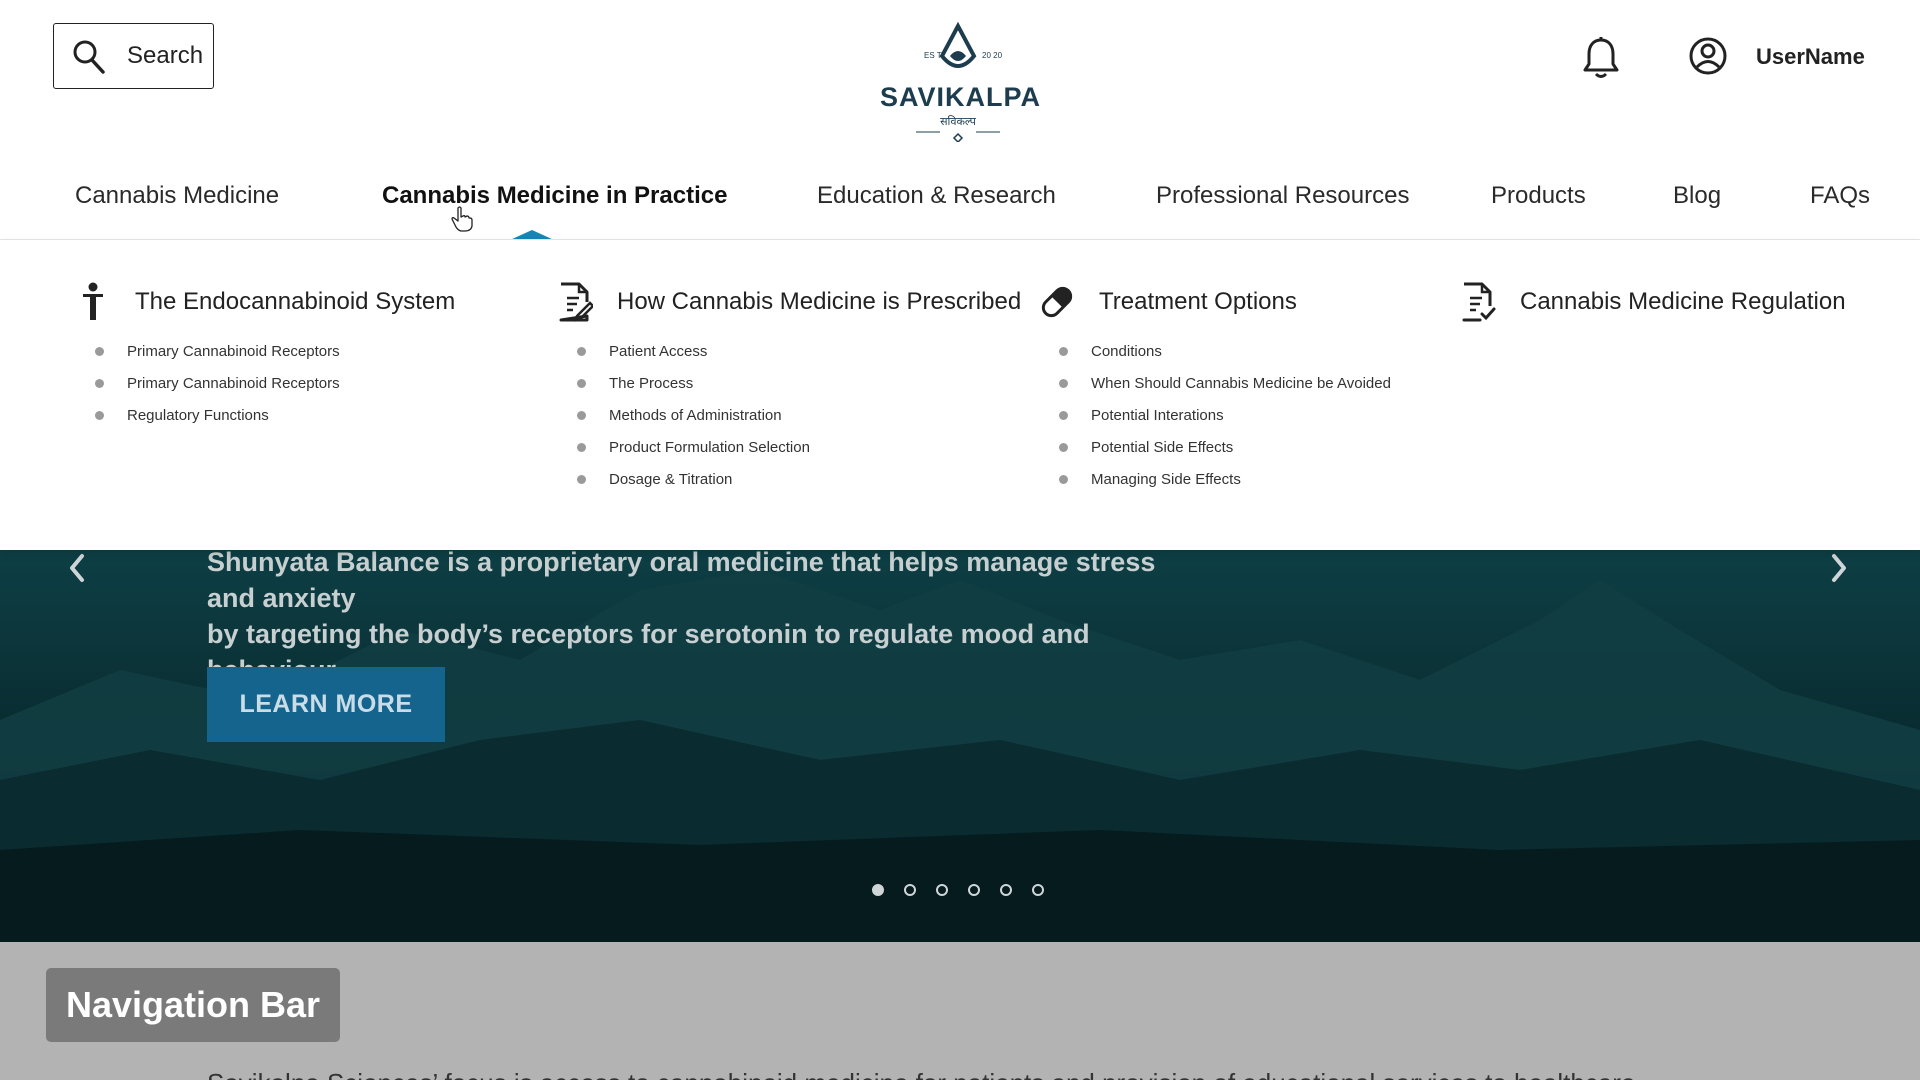  I want to click on nav-item-products: Products, so click(1538, 196).